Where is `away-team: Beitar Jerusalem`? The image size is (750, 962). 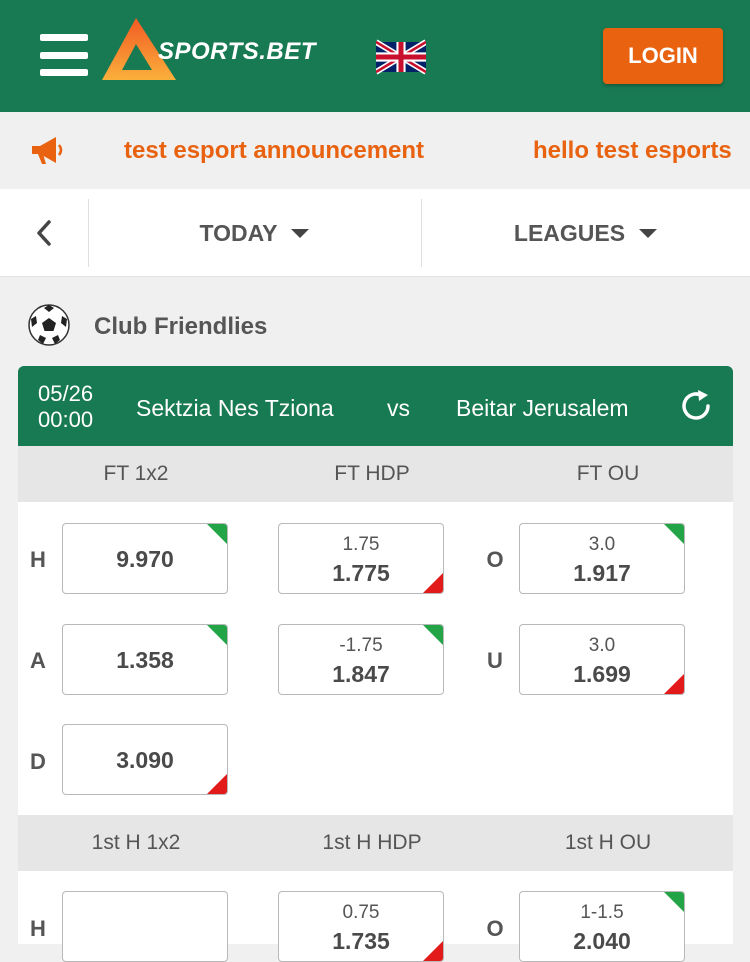
away-team: Beitar Jerusalem is located at coordinates (542, 408).